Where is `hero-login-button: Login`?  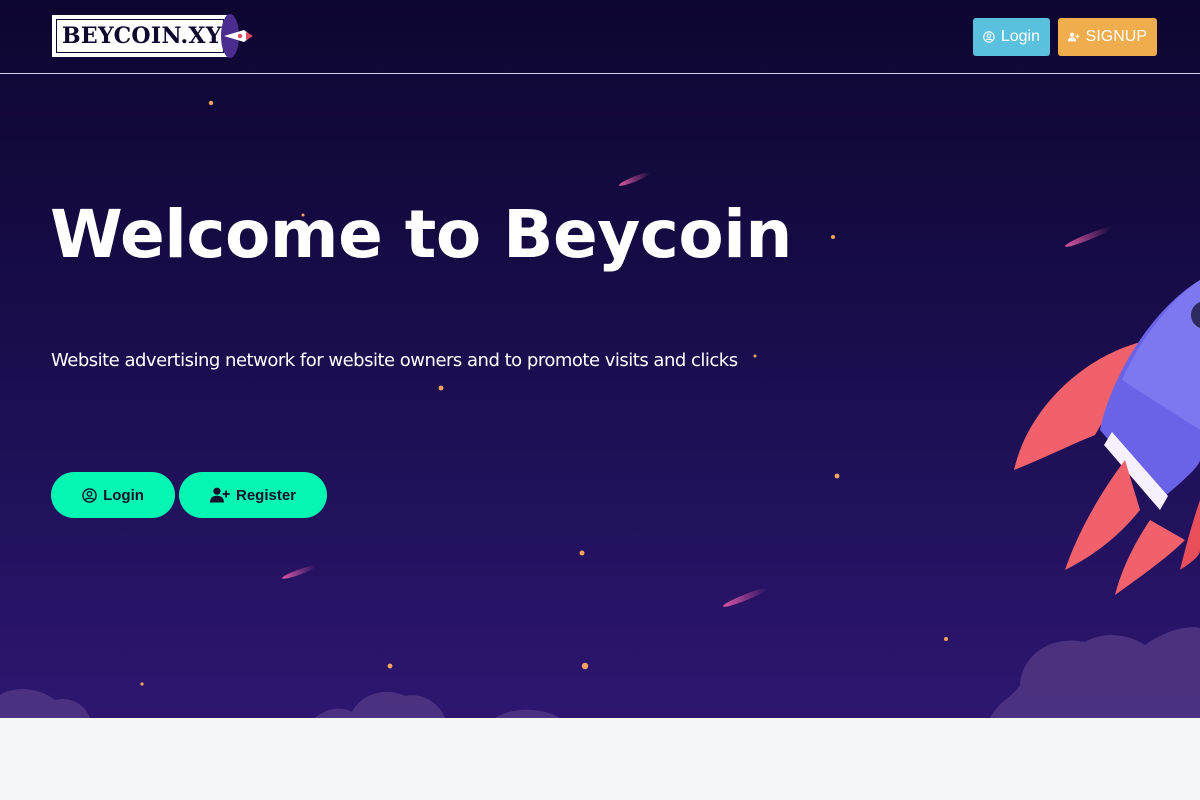 hero-login-button: Login is located at coordinates (113, 495).